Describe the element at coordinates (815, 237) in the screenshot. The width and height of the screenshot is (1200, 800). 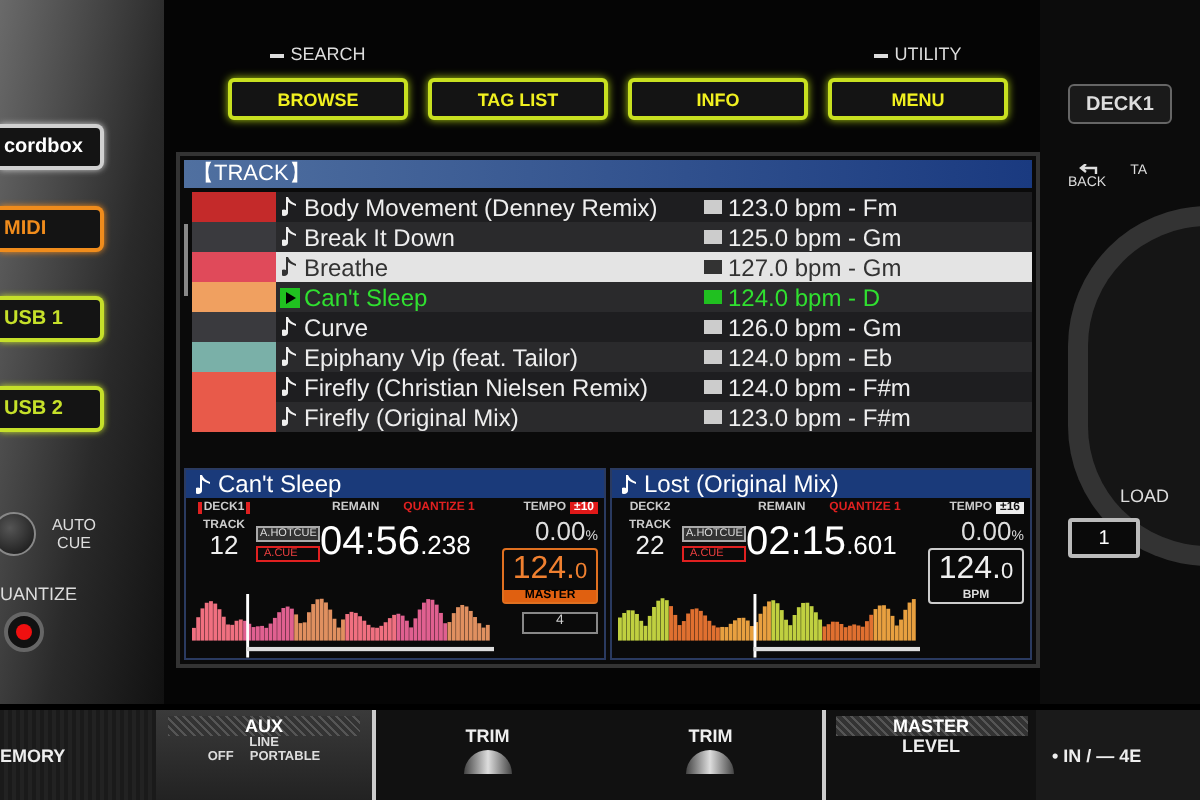
I see `track-bpm-key: 125.0 bpm - Gm` at that location.